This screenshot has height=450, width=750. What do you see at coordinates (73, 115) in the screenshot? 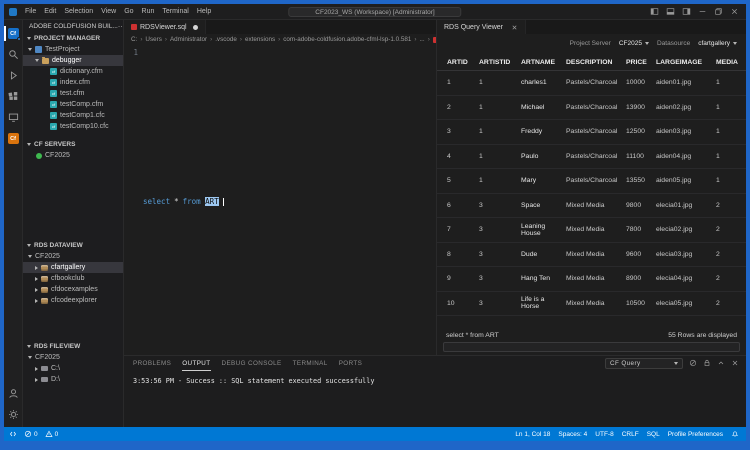
I see `tree-item-testcomp1-cfc: testComp1.cfc` at bounding box center [73, 115].